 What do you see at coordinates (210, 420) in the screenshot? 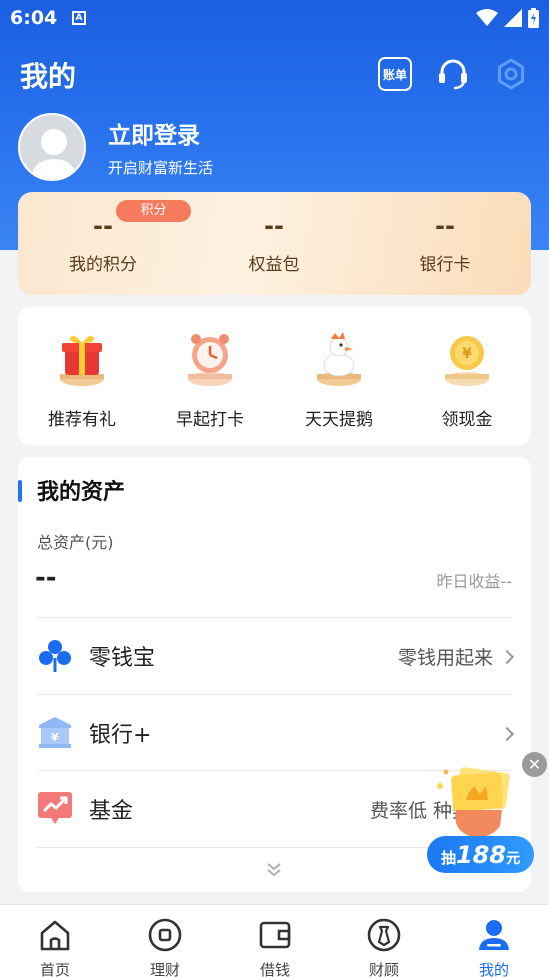
I see `activity-label: 早起打卡` at bounding box center [210, 420].